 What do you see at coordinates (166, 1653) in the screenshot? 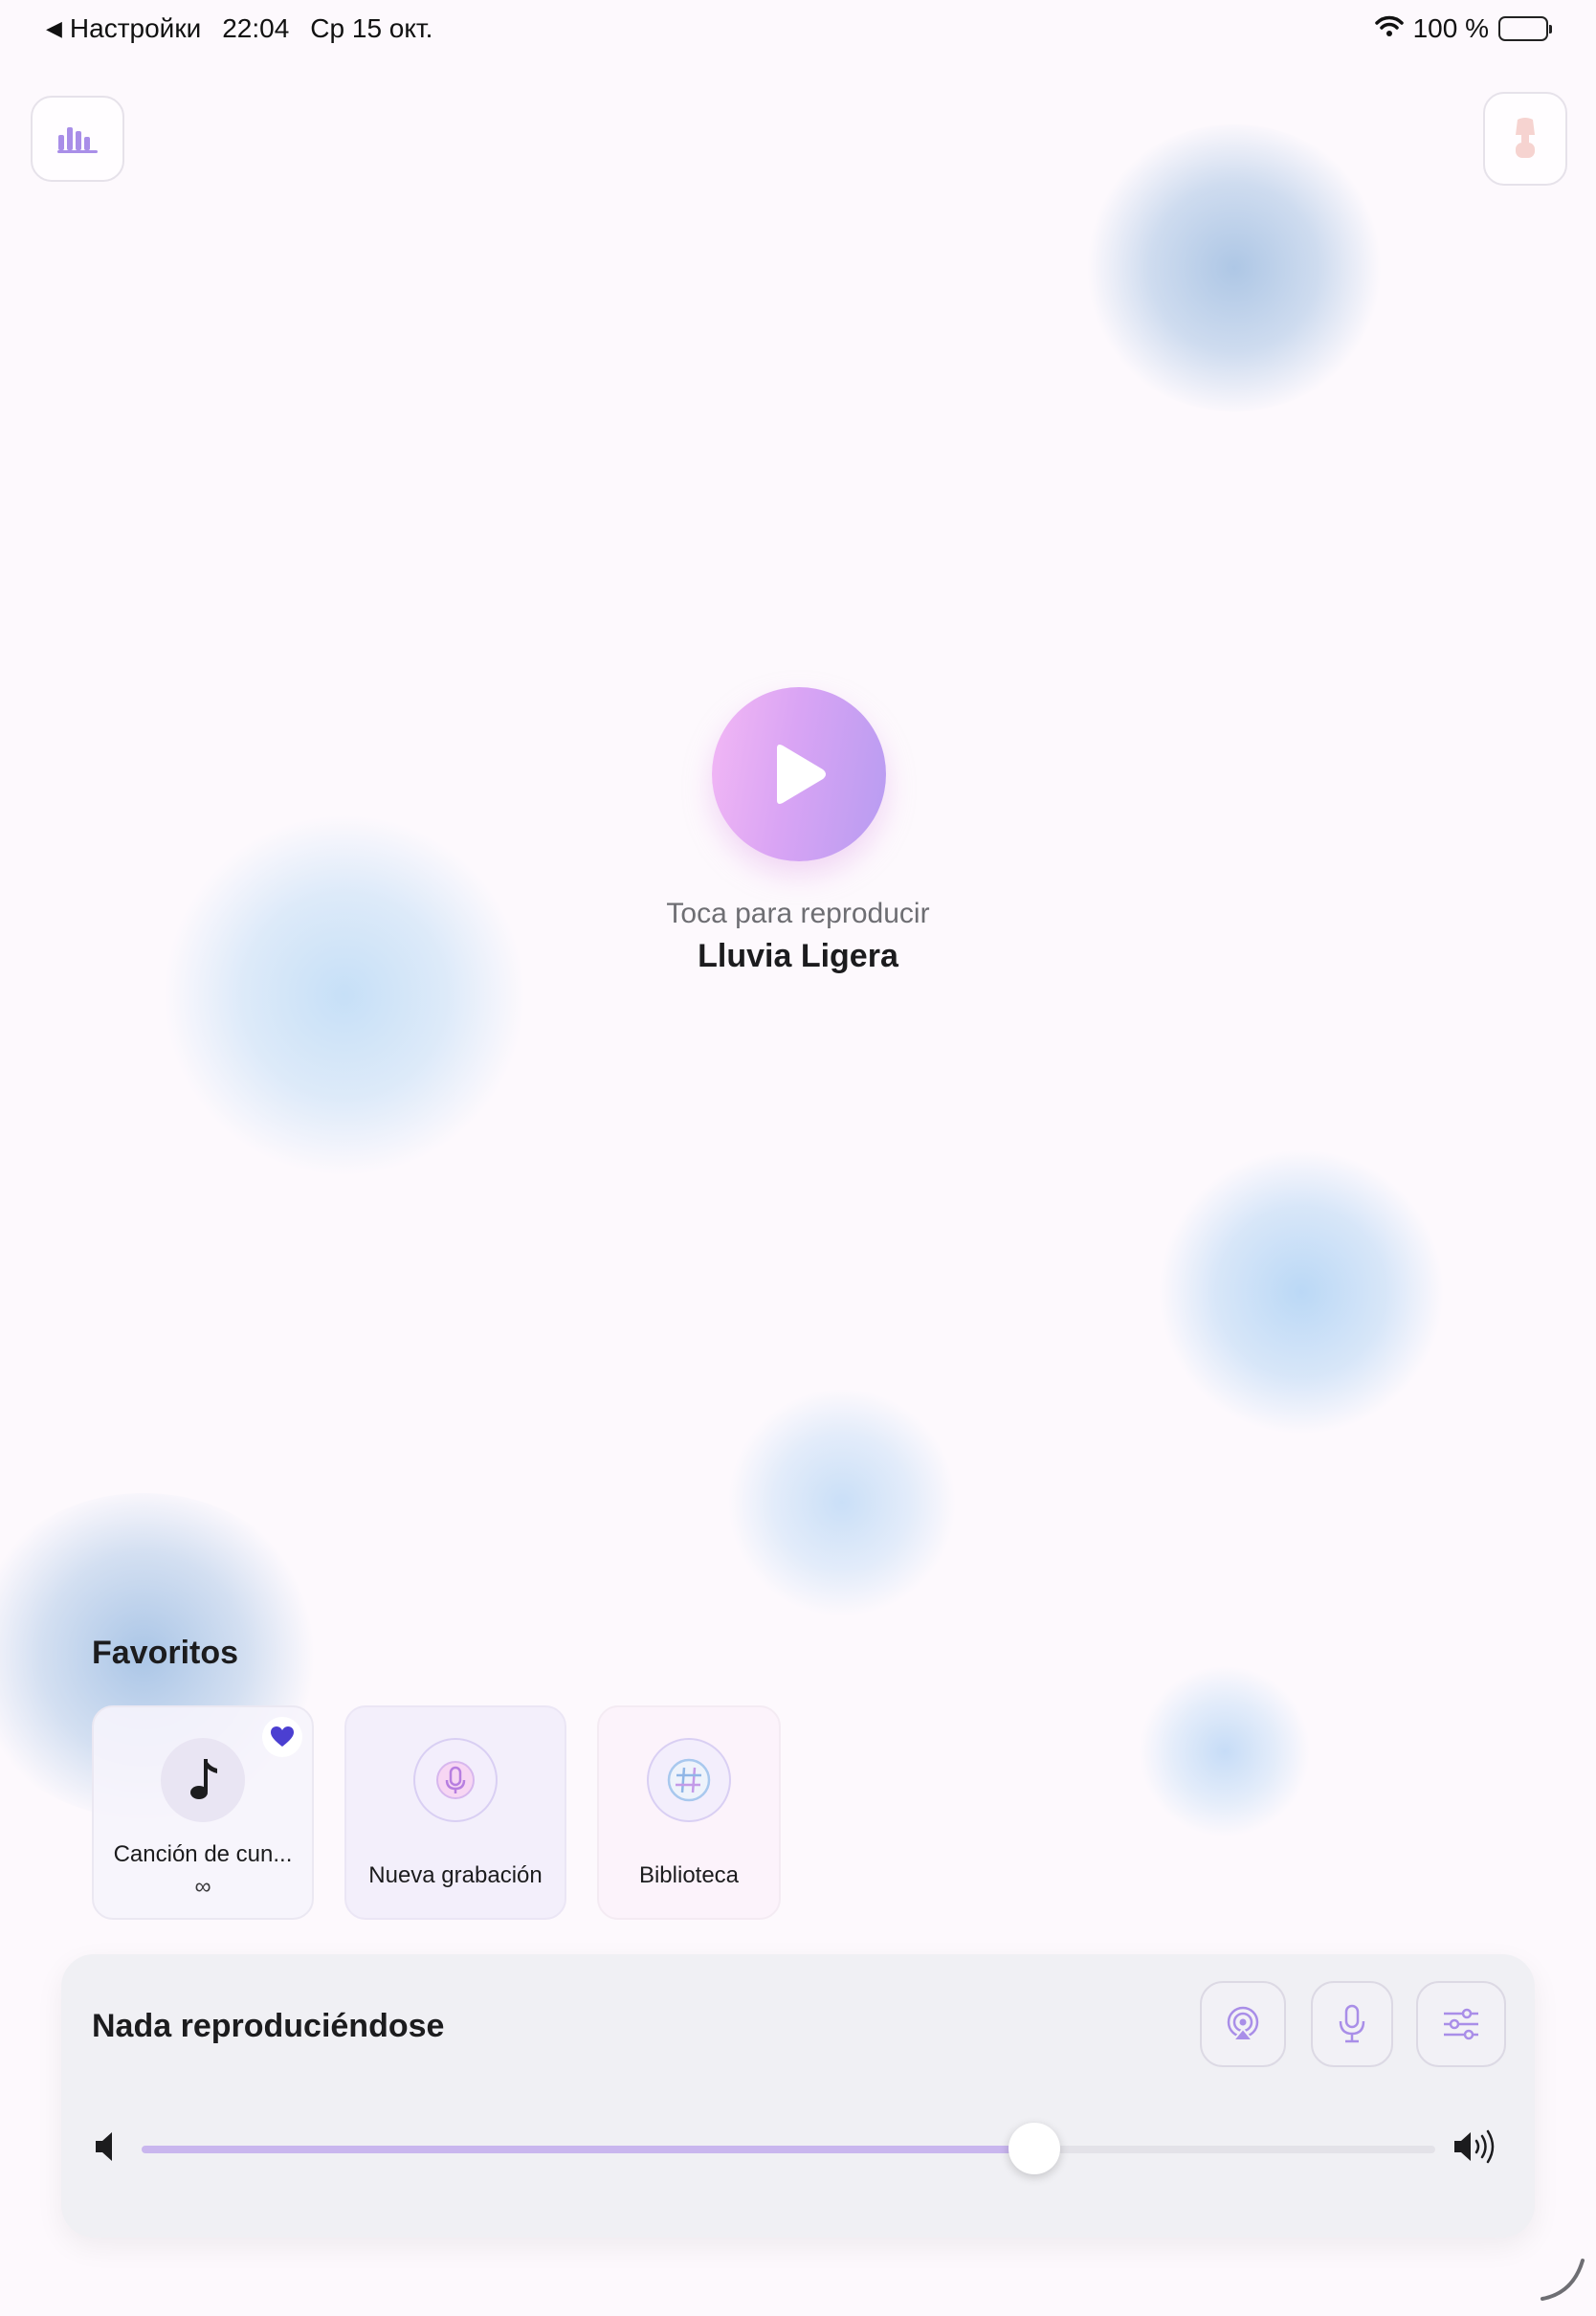
I see `favorites-title: Favoritos` at bounding box center [166, 1653].